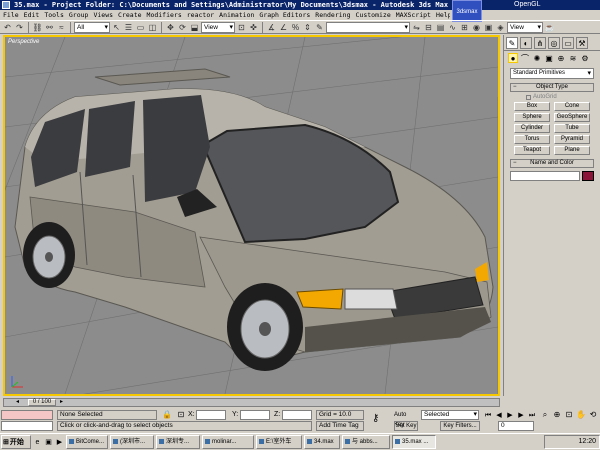 The height and width of the screenshot is (450, 600). Describe the element at coordinates (61, 27) in the screenshot. I see `bind-spacewarp-icon: ≈` at that location.